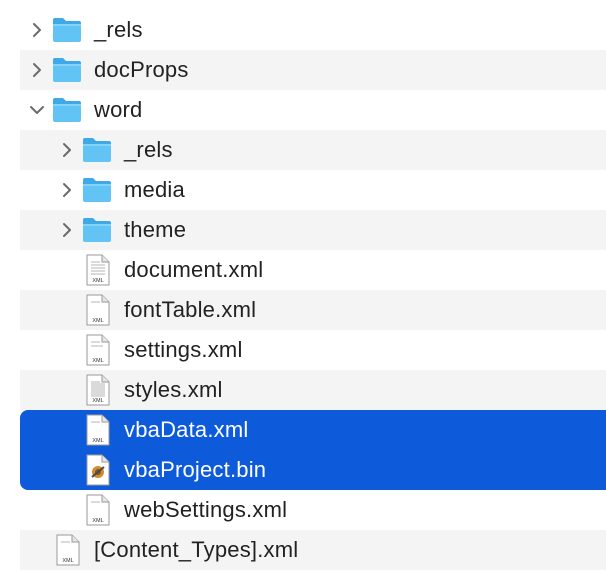  I want to click on tree-row-vbaproject-bin: vbaProject.bin, so click(313, 470).